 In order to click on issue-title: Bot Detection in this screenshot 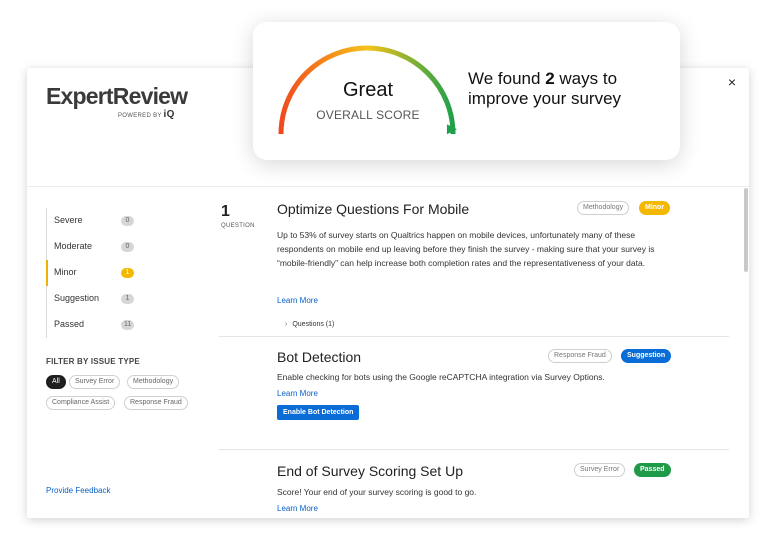, I will do `click(319, 357)`.